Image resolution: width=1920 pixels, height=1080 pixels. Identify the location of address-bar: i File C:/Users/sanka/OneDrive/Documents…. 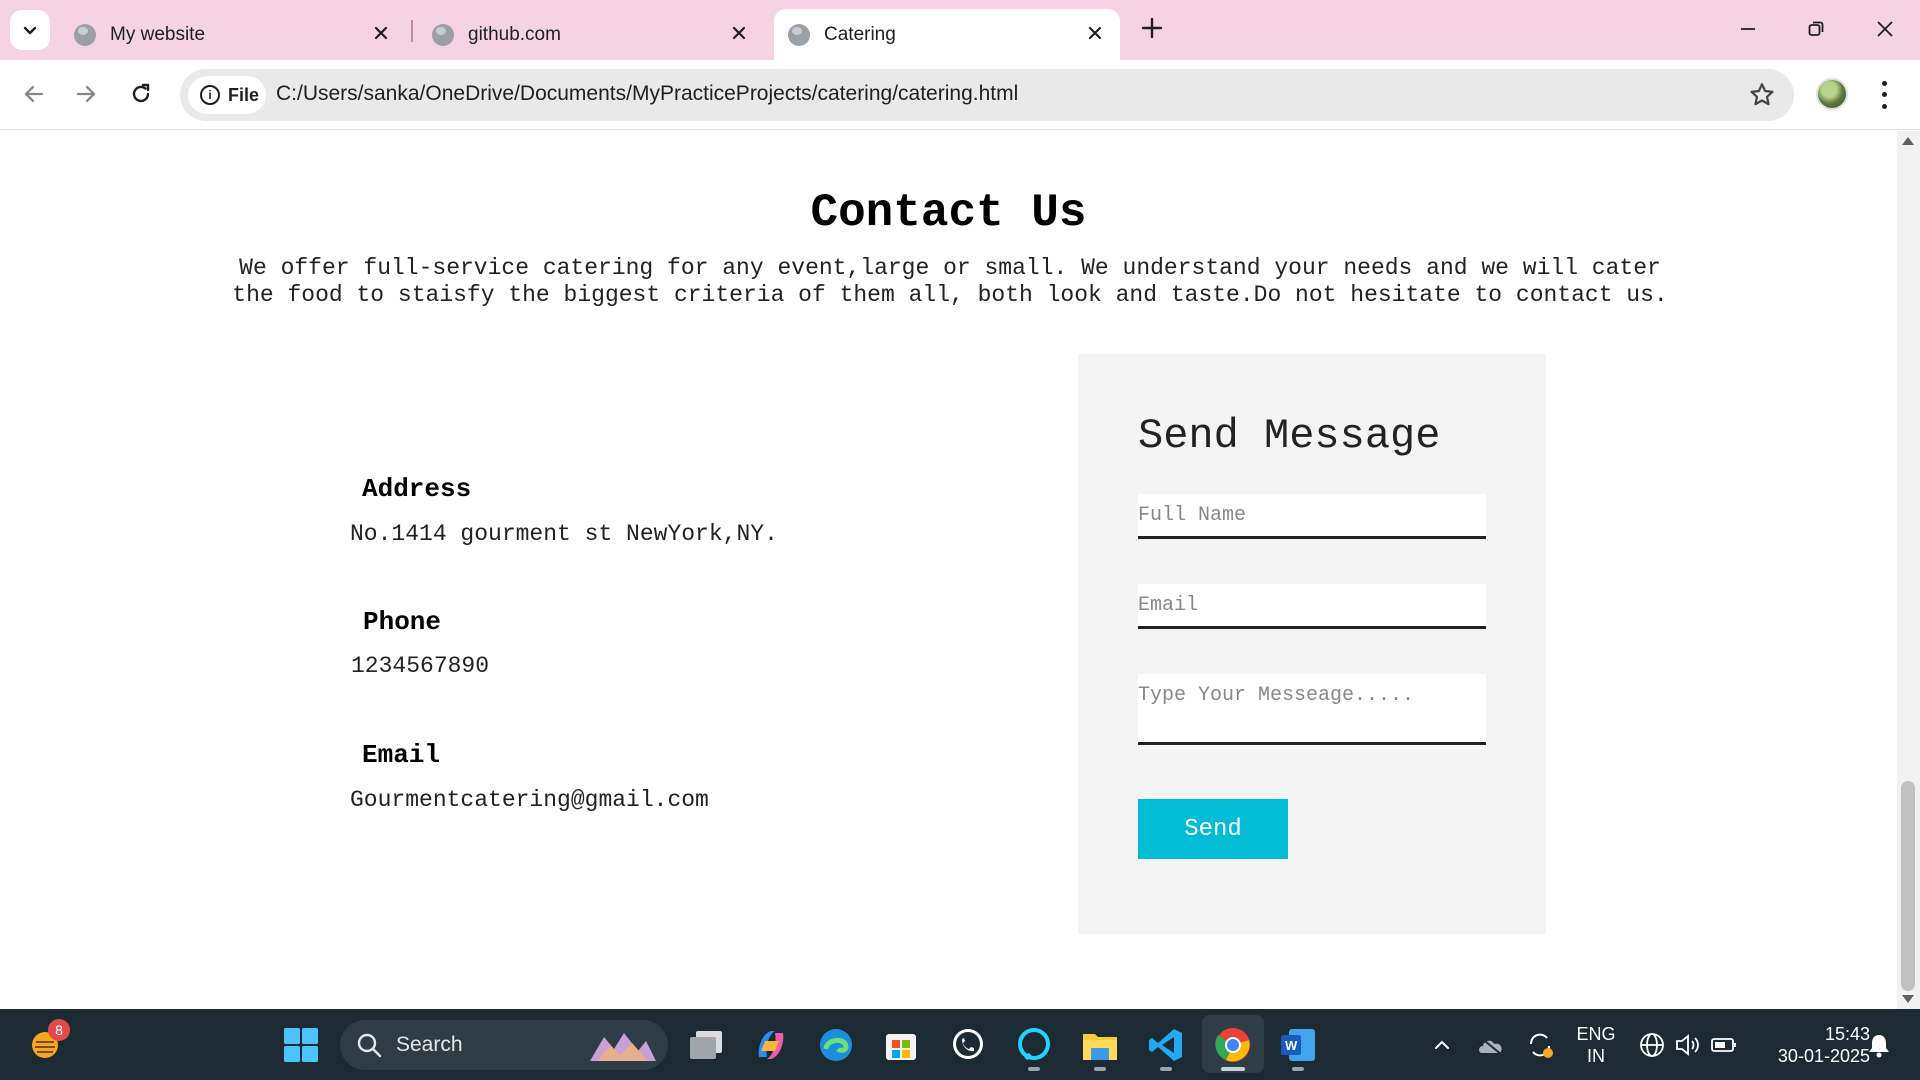
(987, 95).